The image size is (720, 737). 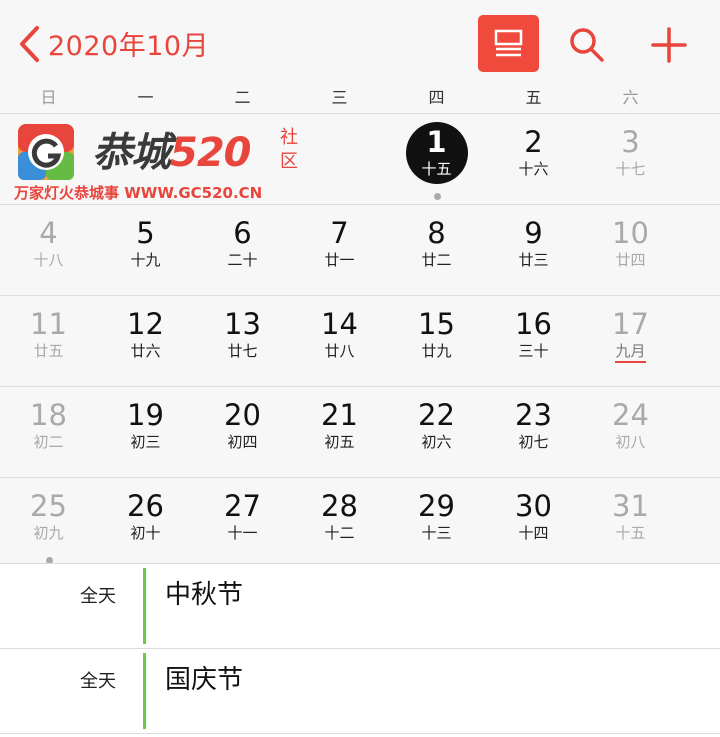 I want to click on lunar-date: 廿八, so click(x=339, y=351).